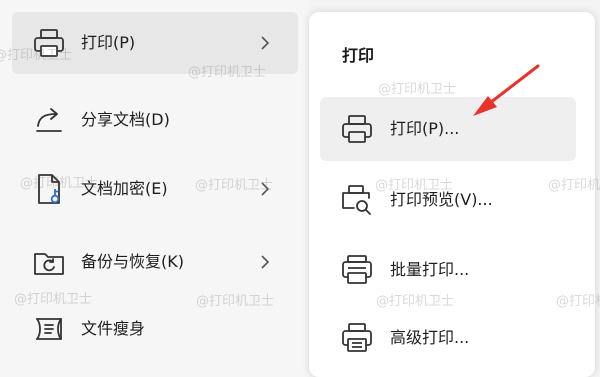 The width and height of the screenshot is (600, 377). I want to click on menu-item-backup-restore: 备份与恢复(K), so click(155, 262).